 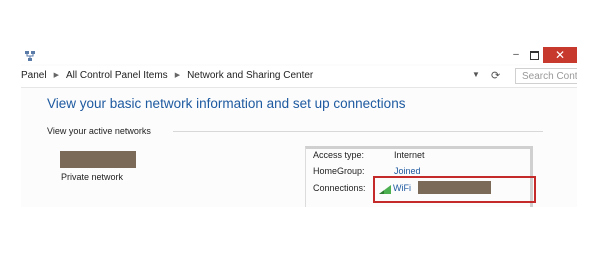 What do you see at coordinates (402, 188) in the screenshot?
I see `wifi-connection-link: WiFi` at bounding box center [402, 188].